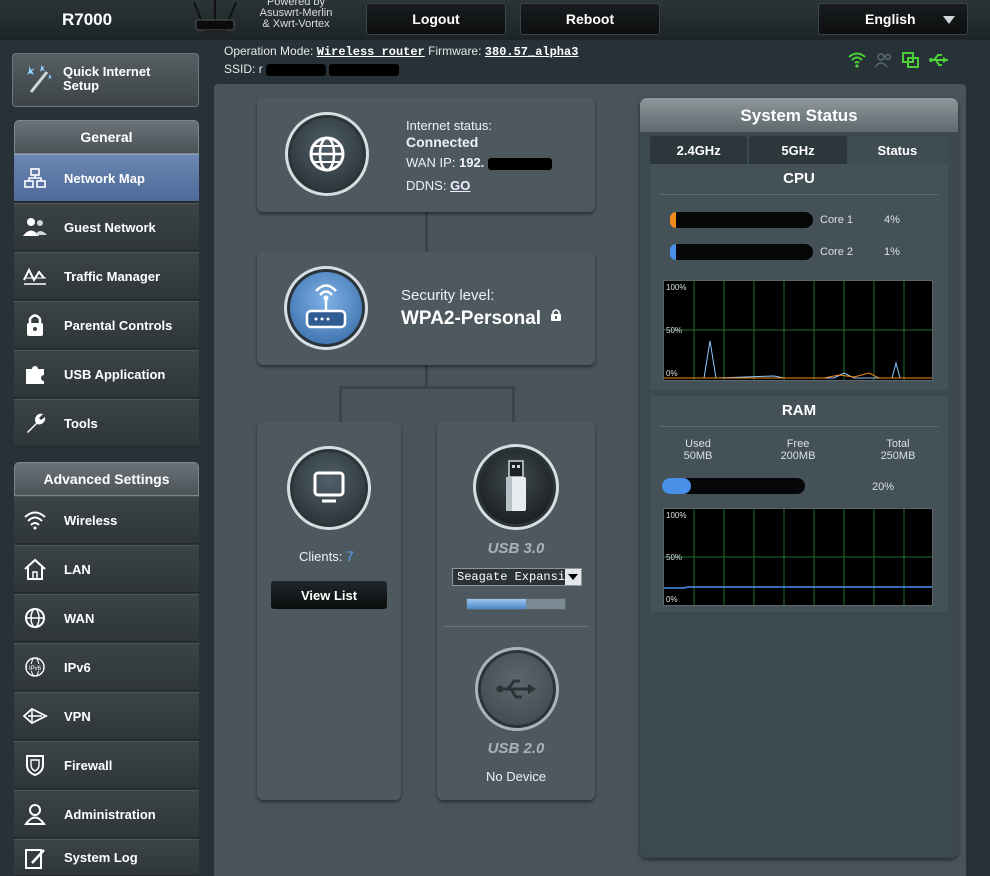 Image resolution: width=990 pixels, height=876 pixels. I want to click on usb3-device-select: Seagate Expansi, so click(517, 577).